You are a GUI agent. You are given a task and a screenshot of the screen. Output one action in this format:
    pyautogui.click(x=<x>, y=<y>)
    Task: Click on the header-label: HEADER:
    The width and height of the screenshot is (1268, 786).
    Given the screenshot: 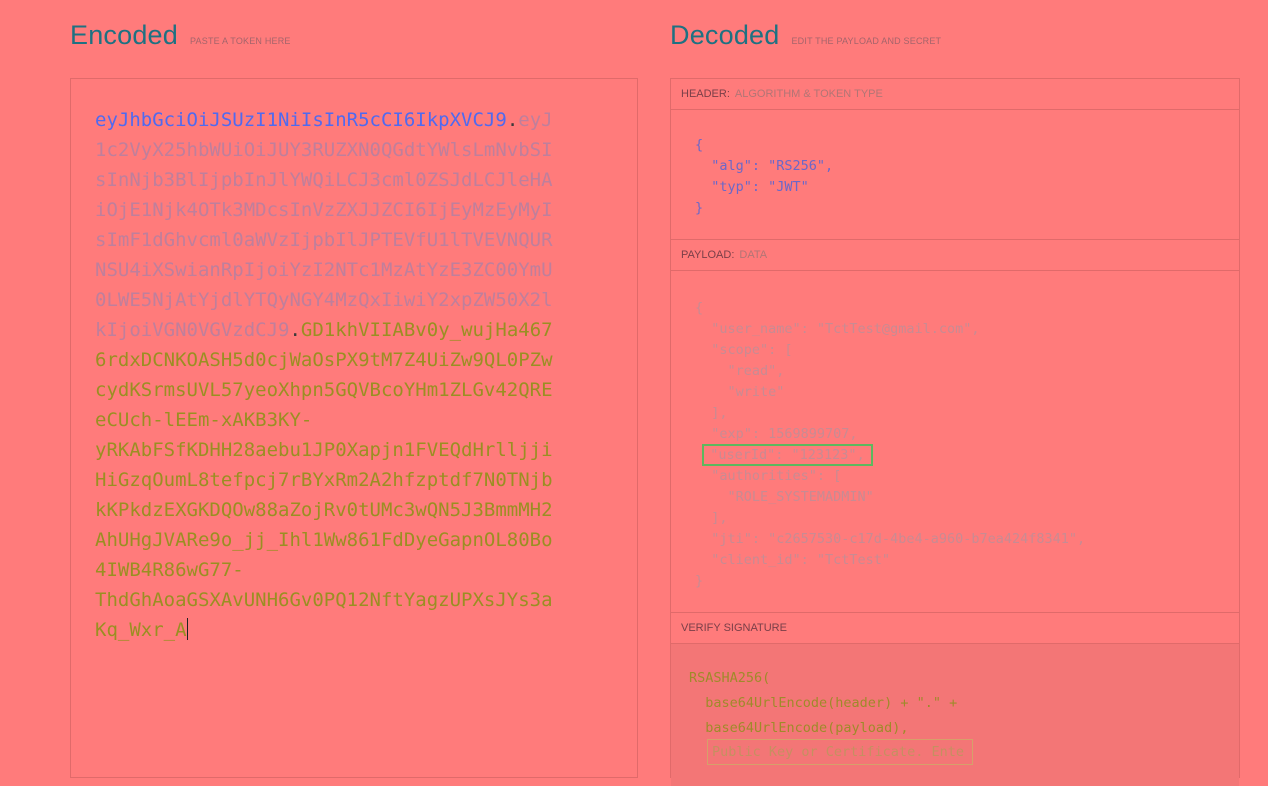 What is the action you would take?
    pyautogui.click(x=705, y=94)
    